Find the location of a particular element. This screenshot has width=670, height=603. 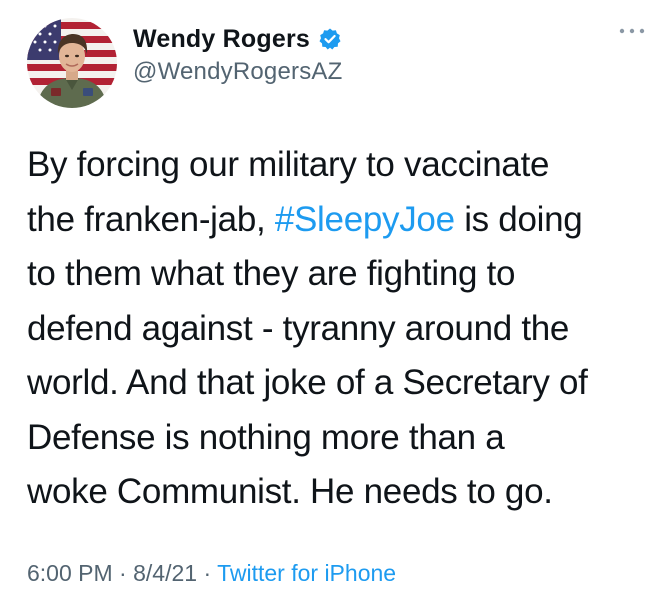

tweet-line: woke Communist. He needs to go. is located at coordinates (337, 492).